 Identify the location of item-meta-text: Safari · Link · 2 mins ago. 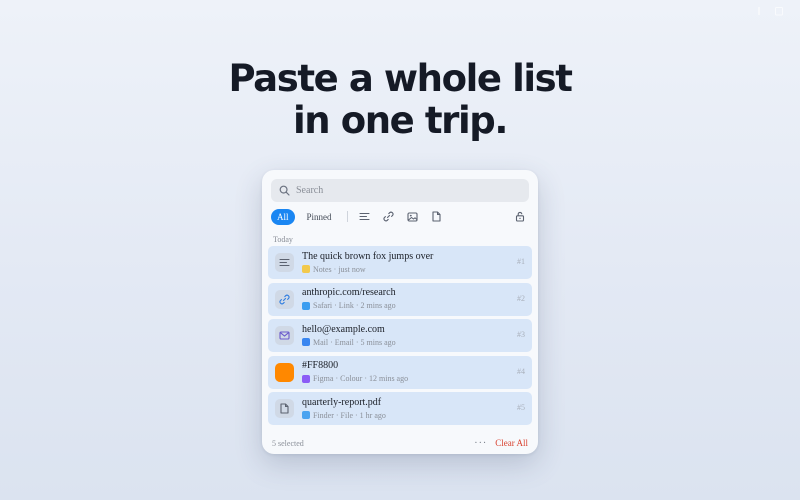
(354, 305).